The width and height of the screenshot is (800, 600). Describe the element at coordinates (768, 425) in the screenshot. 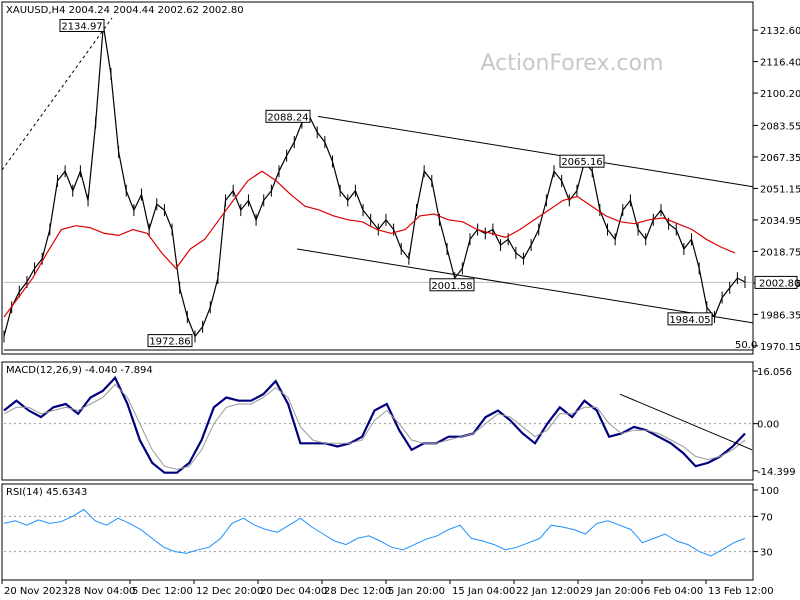

I see `macd-tick-label: 0.00` at that location.